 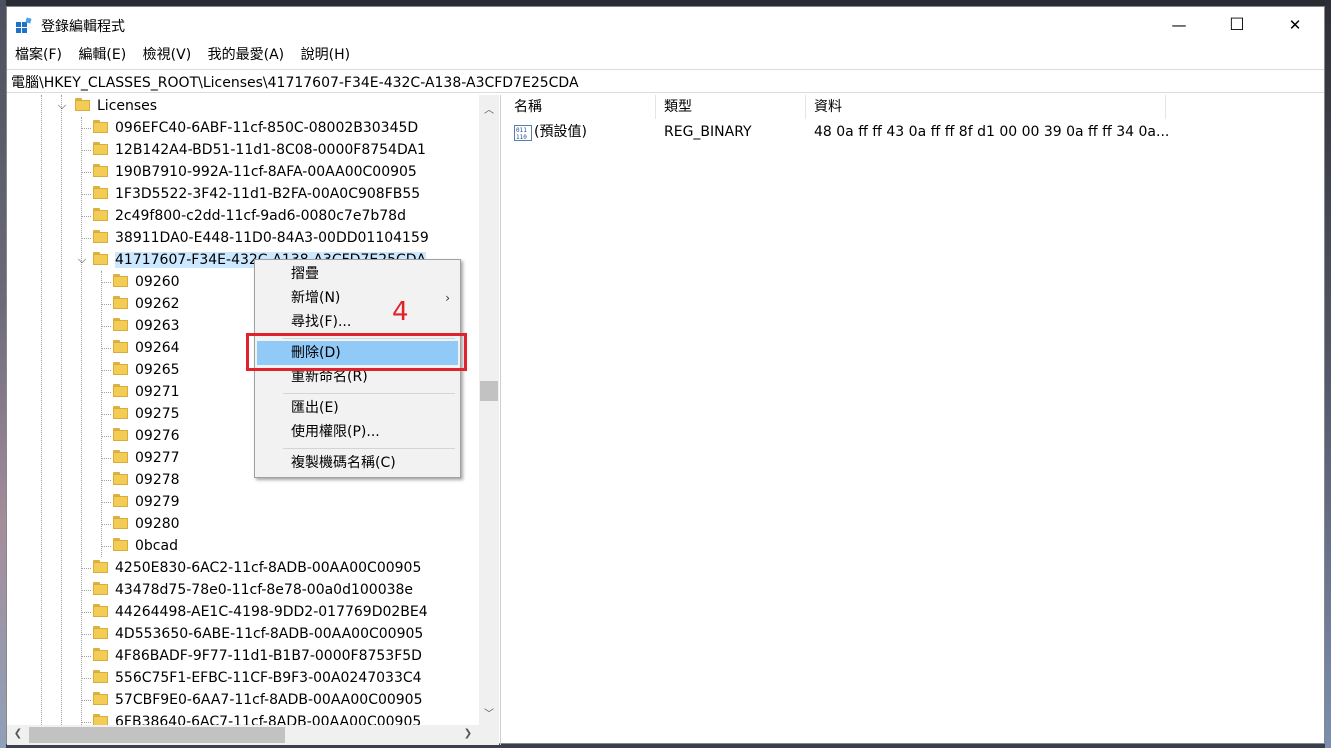 What do you see at coordinates (489, 108) in the screenshot?
I see `scroll-up-arrow-icon: ︿` at bounding box center [489, 108].